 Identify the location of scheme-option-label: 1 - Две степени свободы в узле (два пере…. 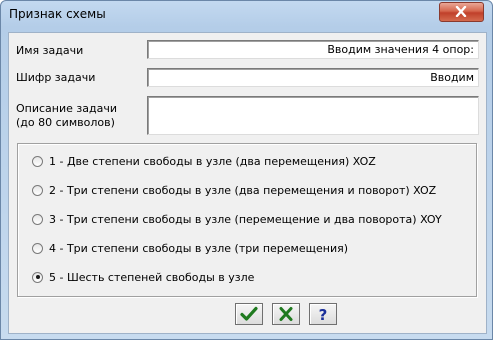
(212, 161).